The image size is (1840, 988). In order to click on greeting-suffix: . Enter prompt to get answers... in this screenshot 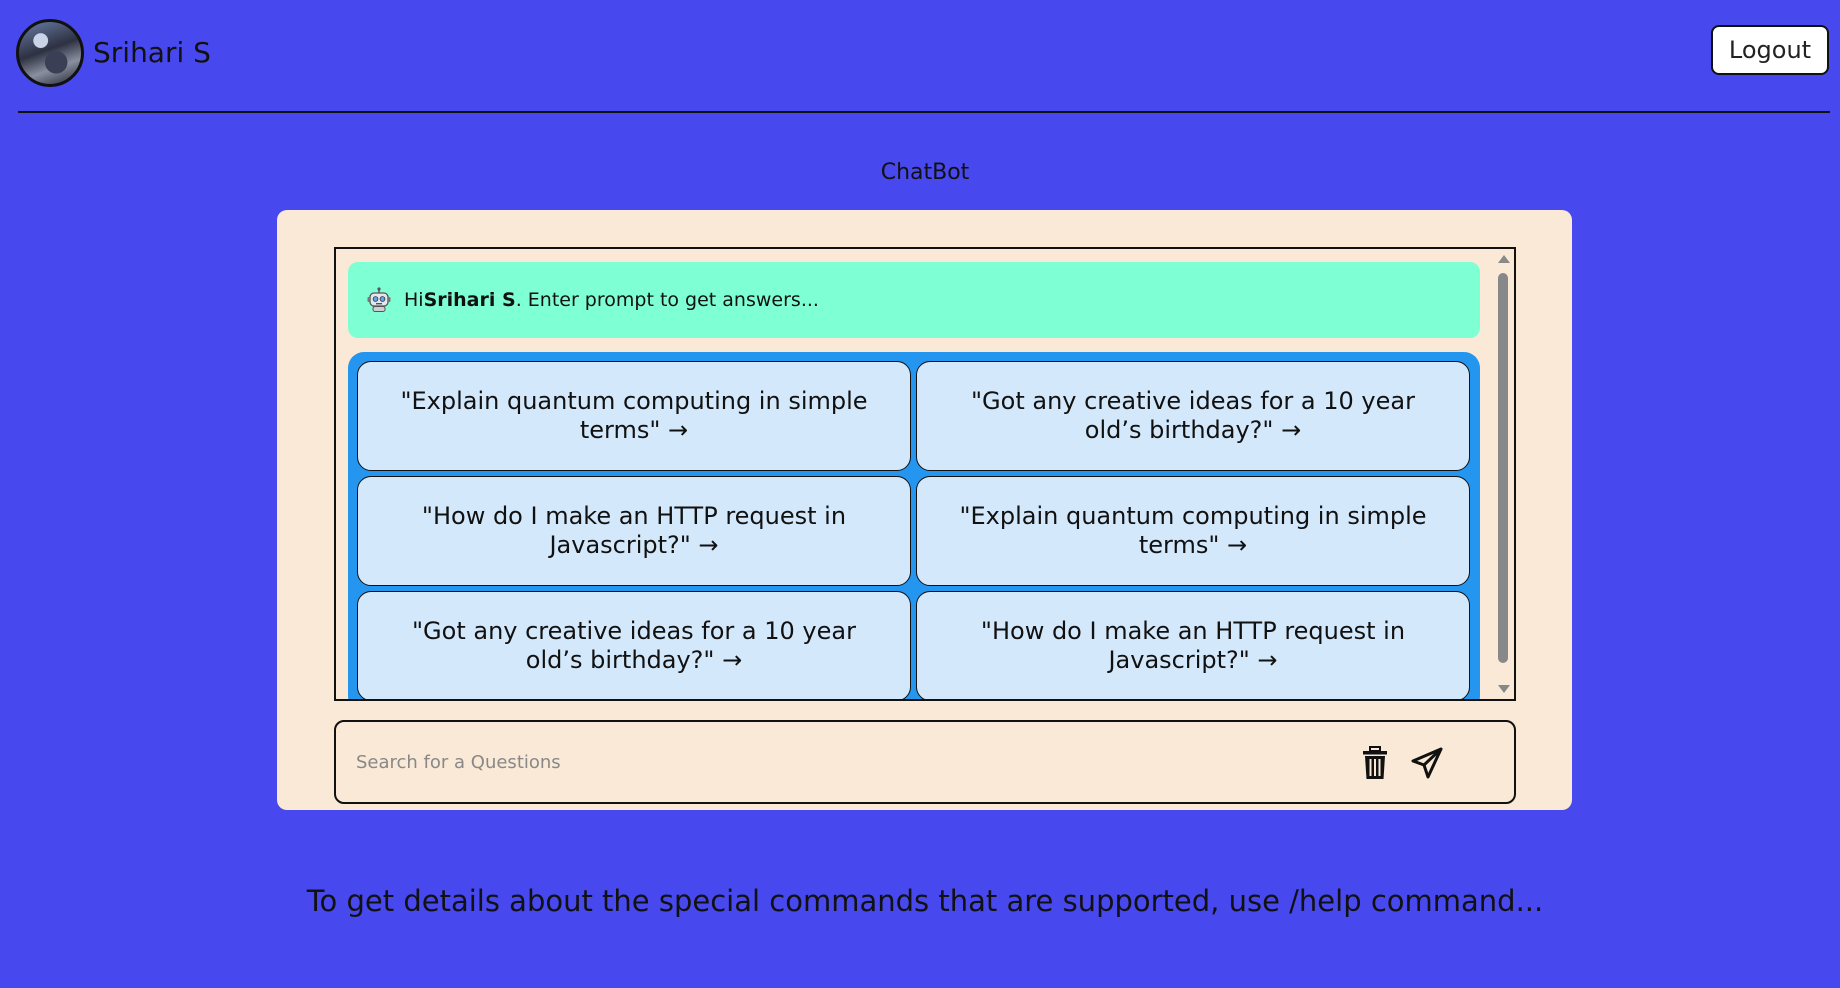, I will do `click(667, 300)`.